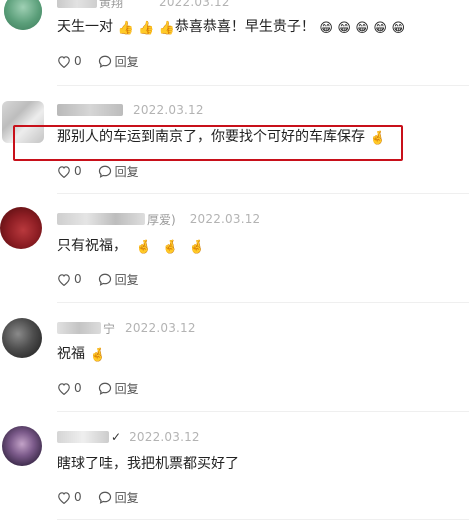  What do you see at coordinates (244, 27) in the screenshot?
I see `comment-text-part: 恭喜恭喜！早生贵子！` at bounding box center [244, 27].